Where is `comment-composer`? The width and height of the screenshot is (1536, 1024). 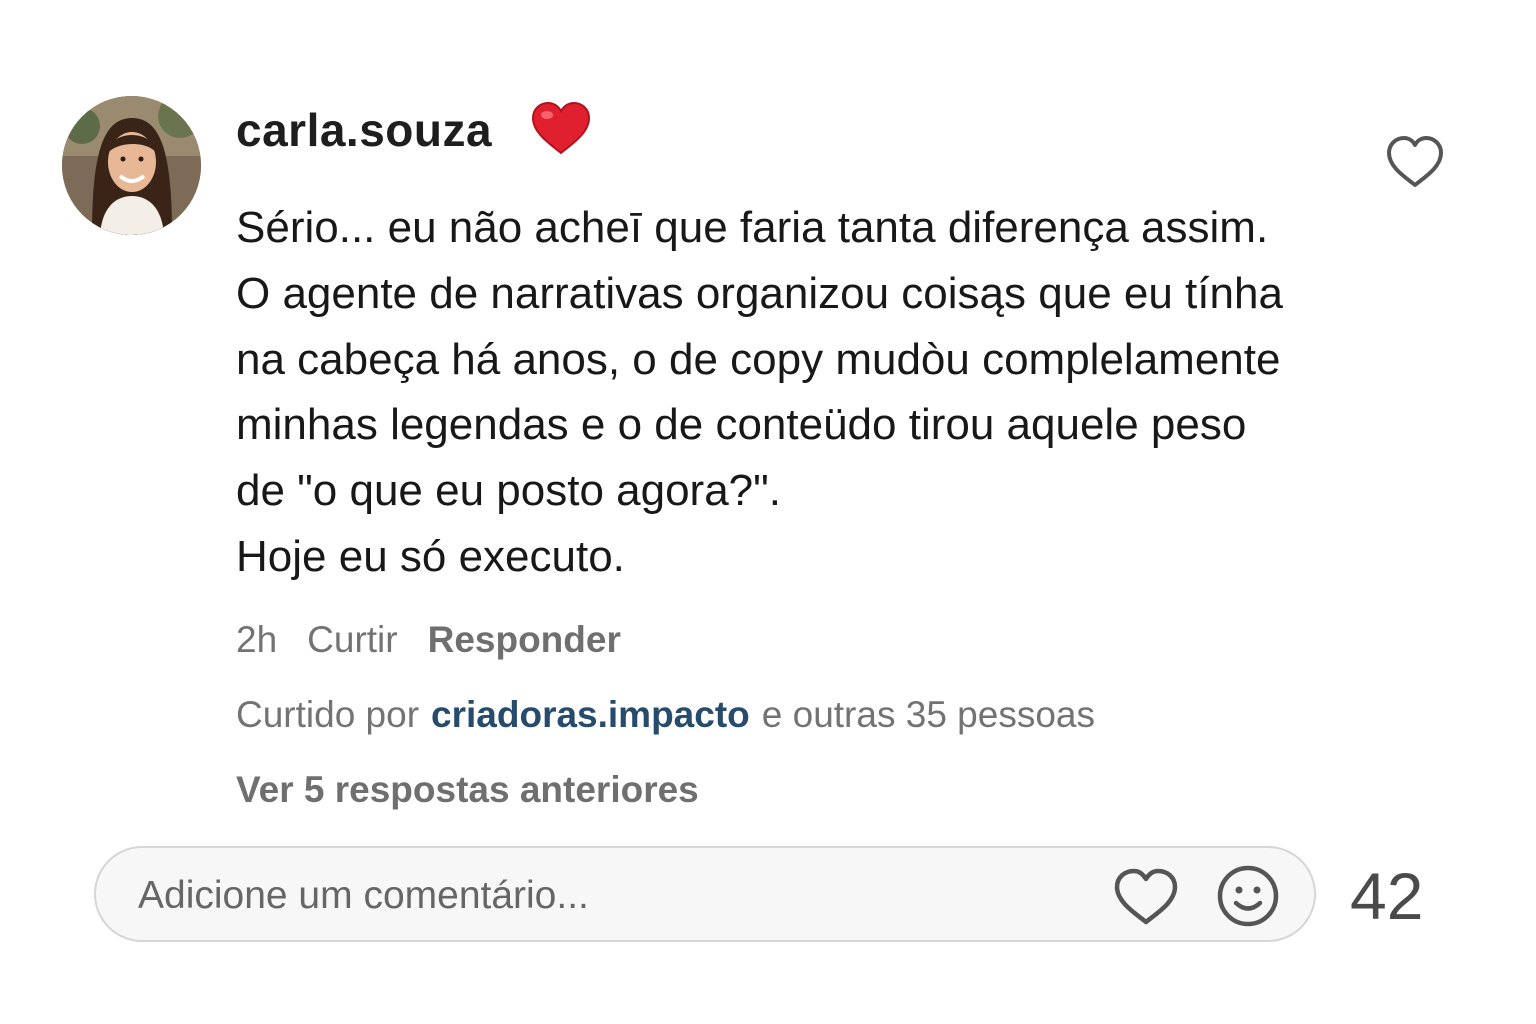
comment-composer is located at coordinates (705, 894).